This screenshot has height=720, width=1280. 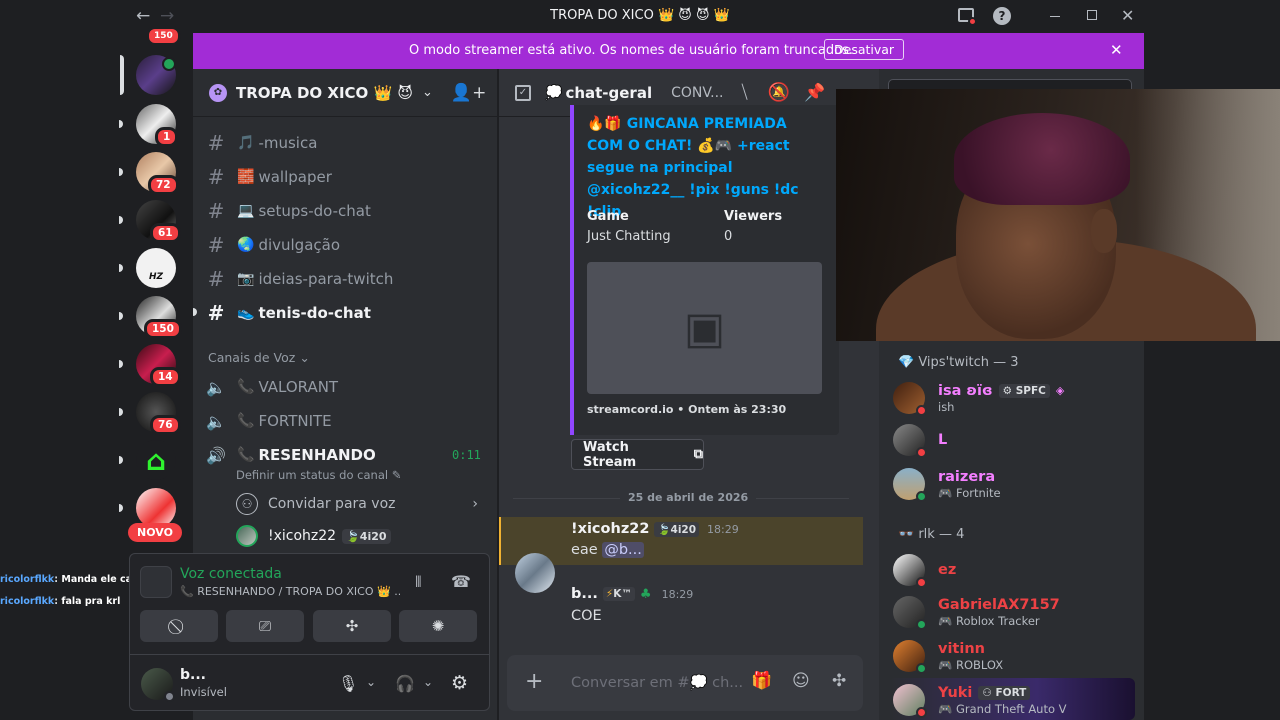 I want to click on webcam-durag, so click(x=1042, y=159).